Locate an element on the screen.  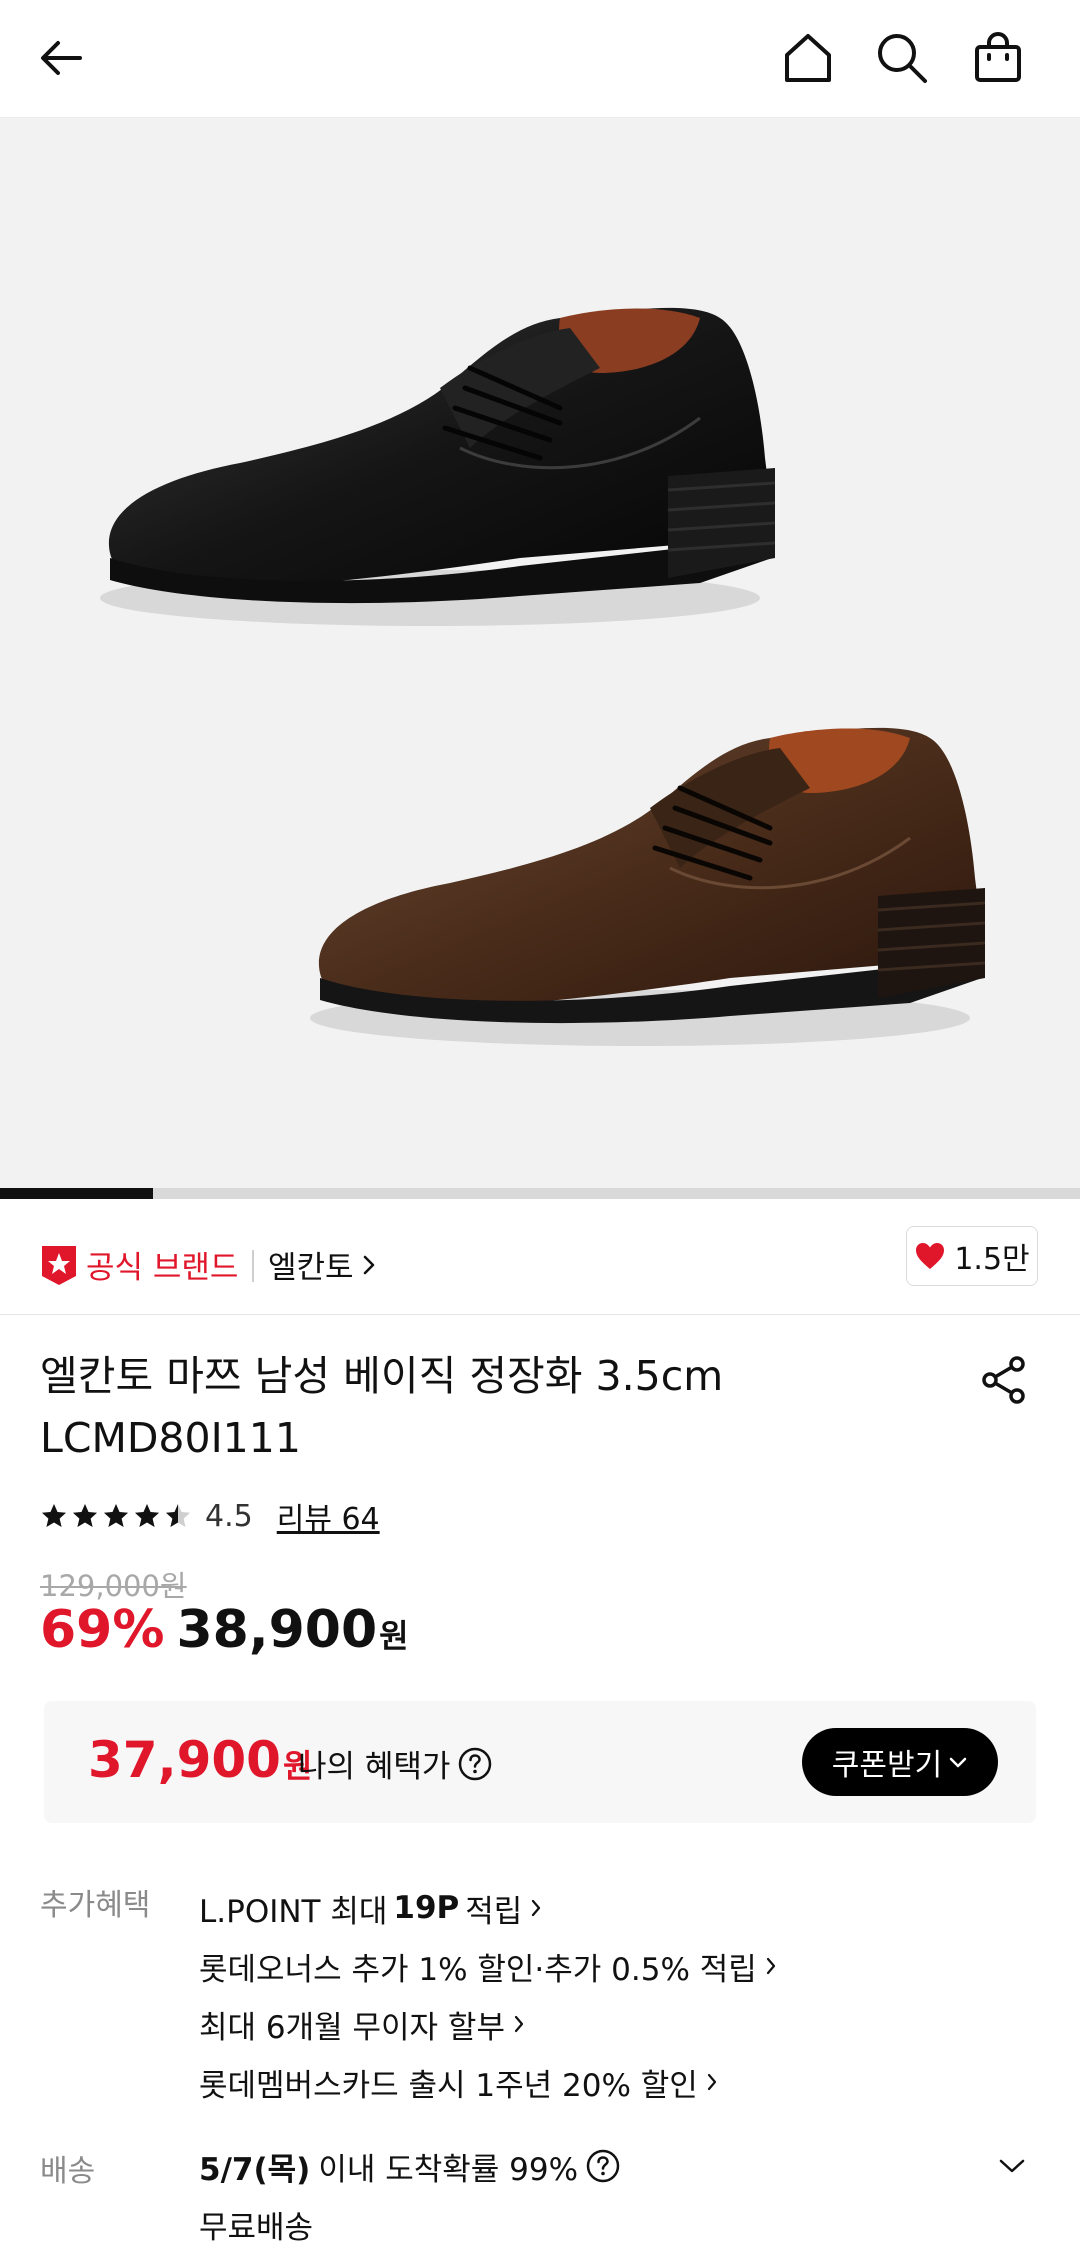
delivery-estimate: 5/7(목) 이내 도착확률 99% is located at coordinates (409, 2166).